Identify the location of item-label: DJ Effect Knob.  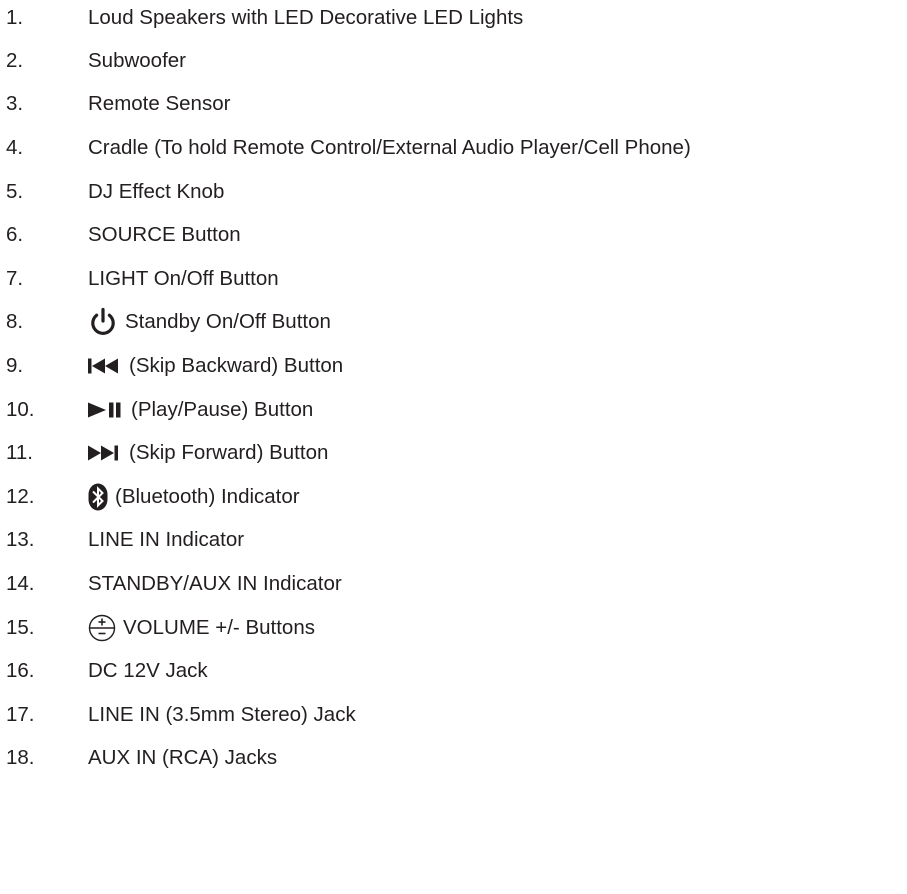
(156, 191).